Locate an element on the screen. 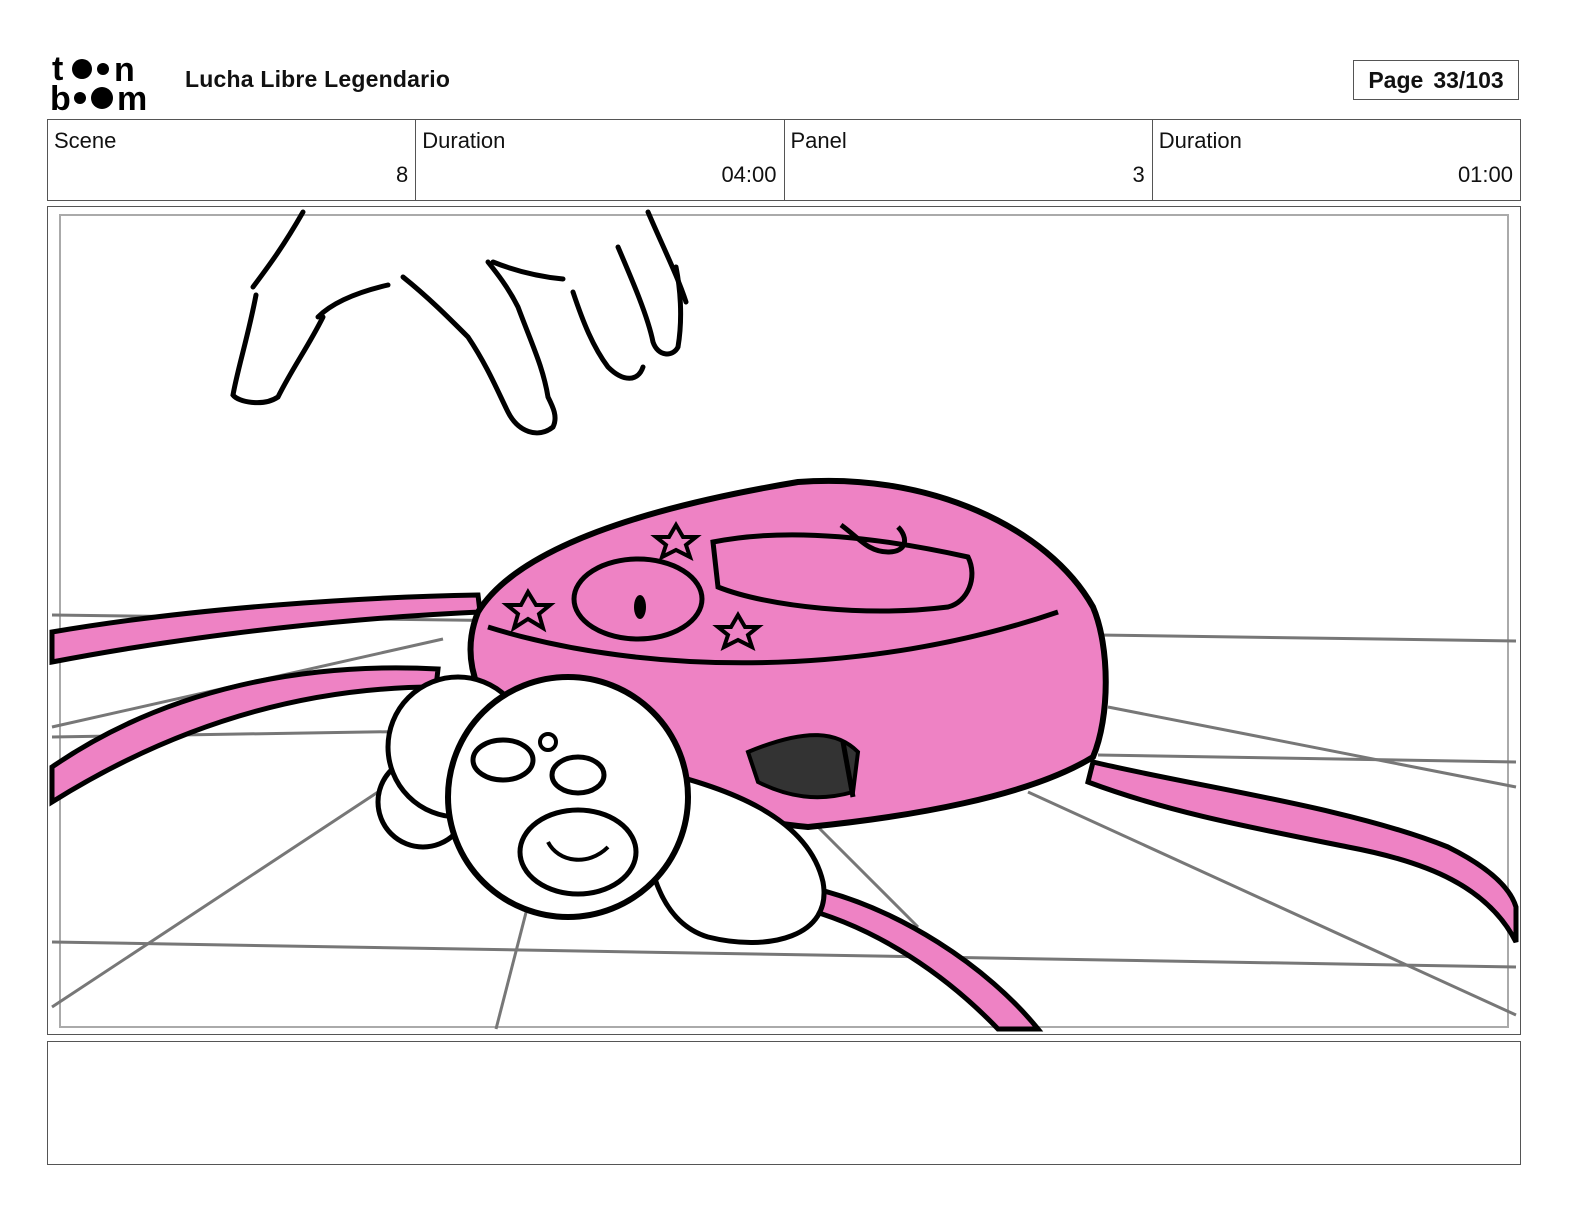  panel-duration-label: Duration is located at coordinates (1200, 140).